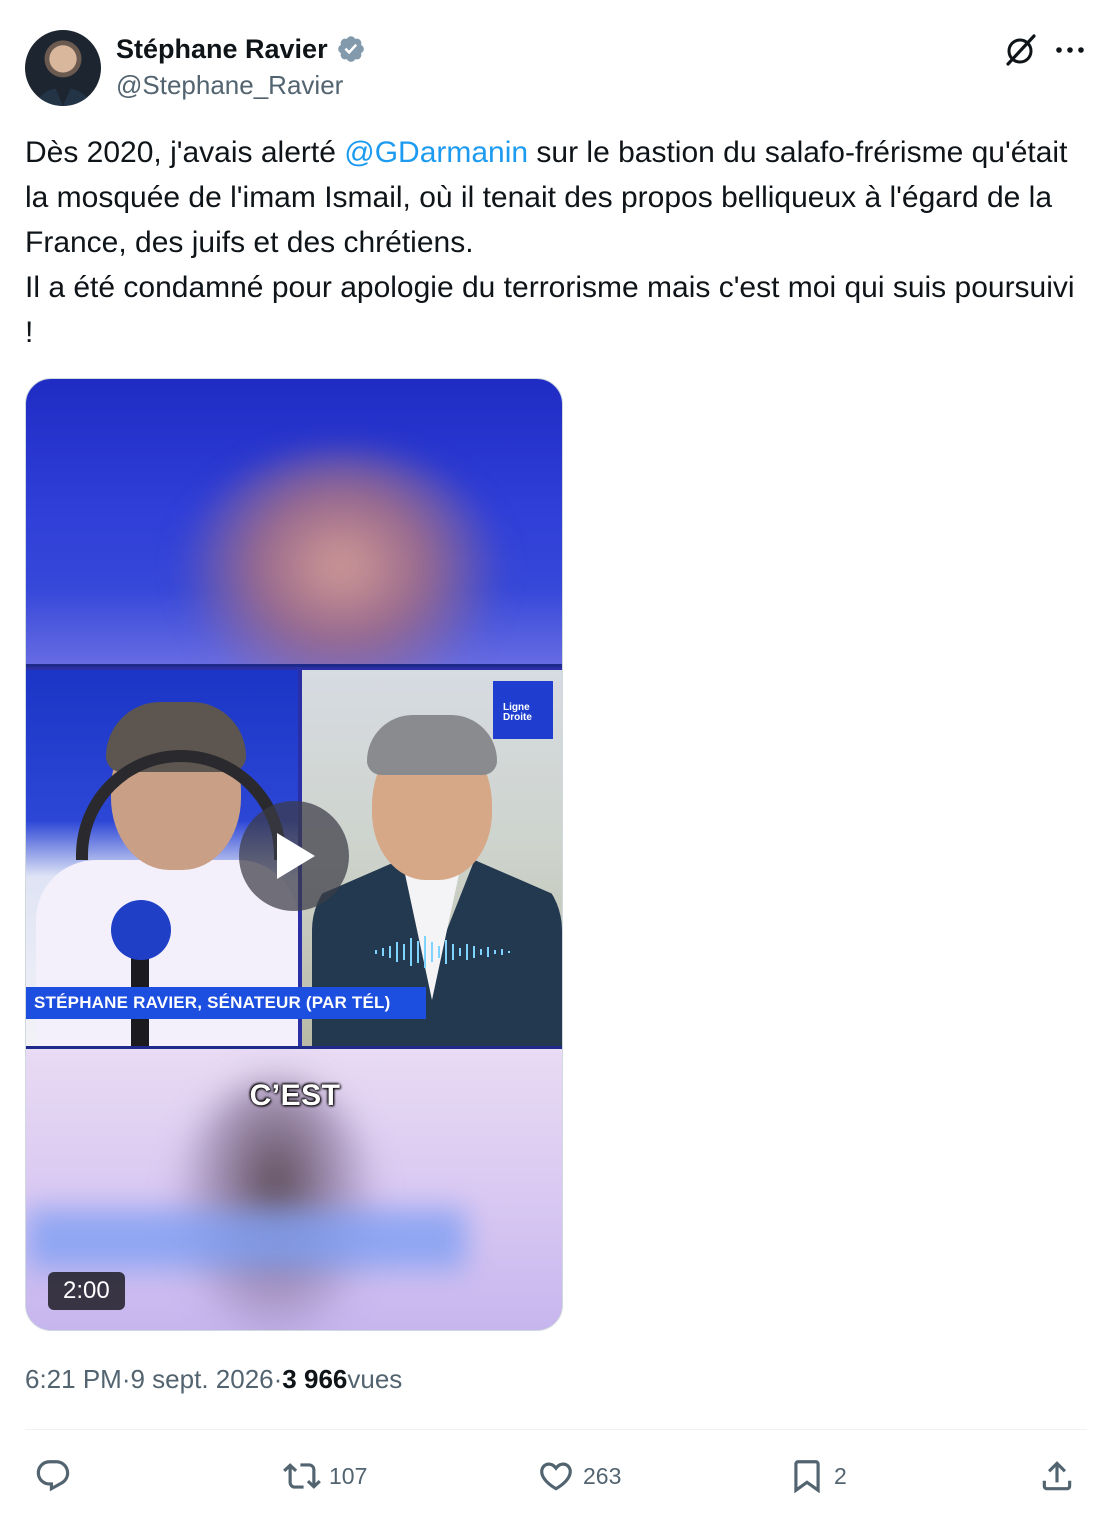 Image resolution: width=1111 pixels, height=1515 pixels. I want to click on views-count: 3 966, so click(315, 1379).